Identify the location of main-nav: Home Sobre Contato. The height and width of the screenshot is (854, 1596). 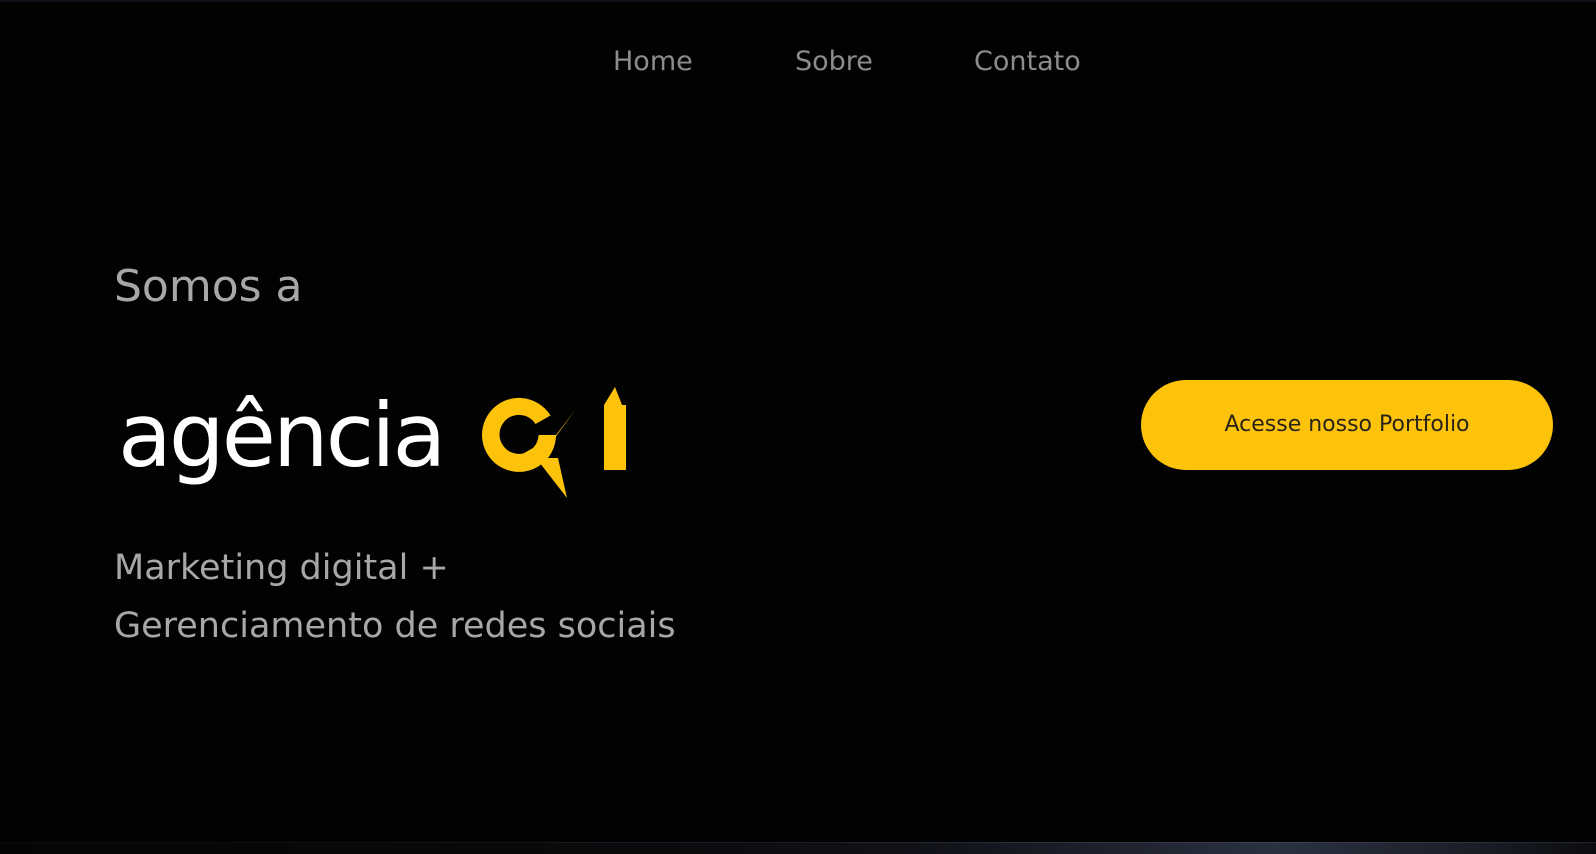
(798, 62).